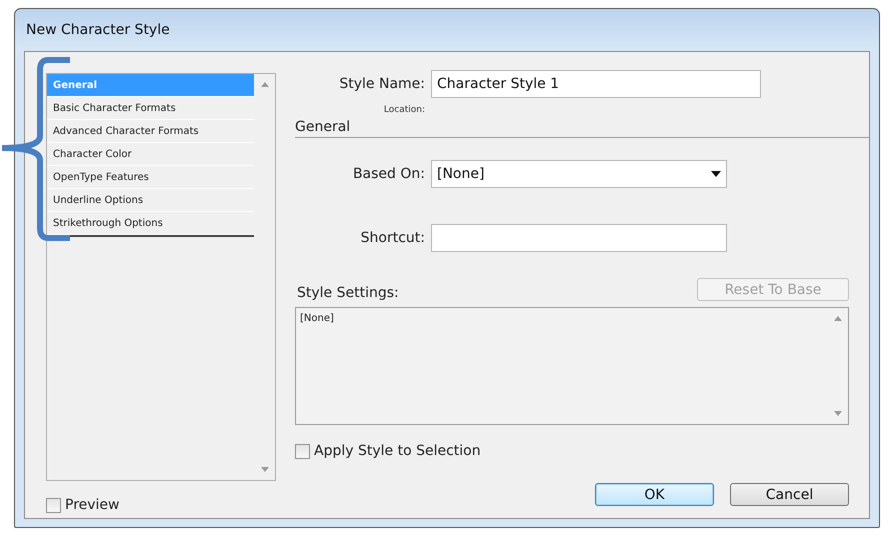 This screenshot has height=537, width=888. What do you see at coordinates (404, 110) in the screenshot?
I see `location-label: Location:` at bounding box center [404, 110].